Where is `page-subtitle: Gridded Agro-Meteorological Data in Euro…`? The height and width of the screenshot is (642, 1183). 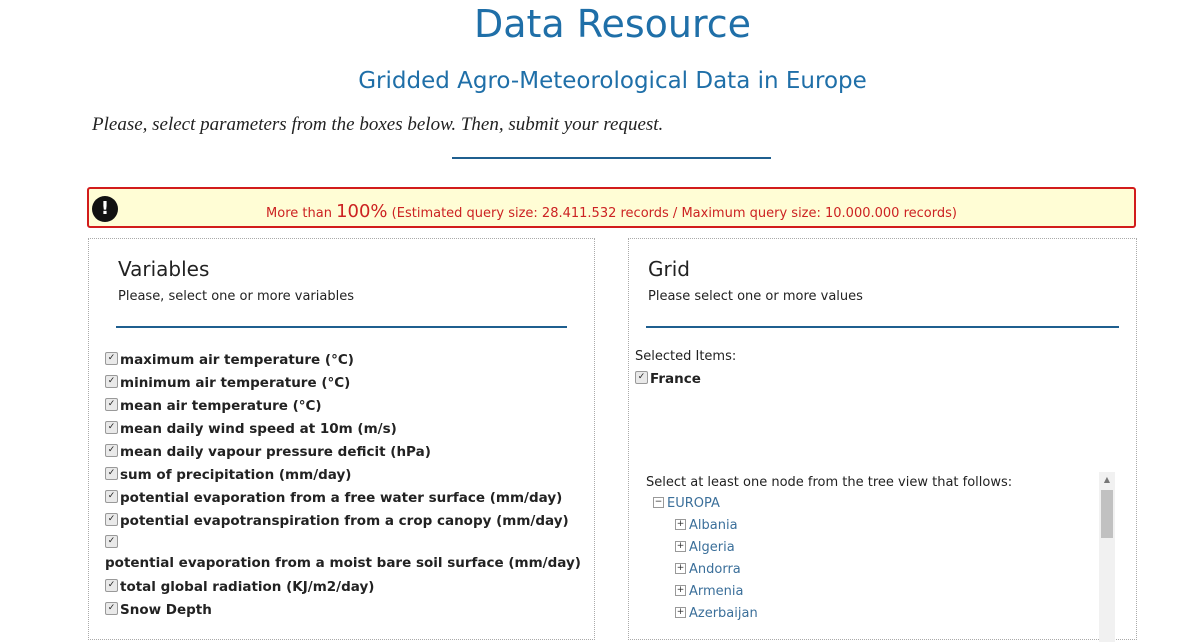 page-subtitle: Gridded Agro-Meteorological Data in Euro… is located at coordinates (612, 81).